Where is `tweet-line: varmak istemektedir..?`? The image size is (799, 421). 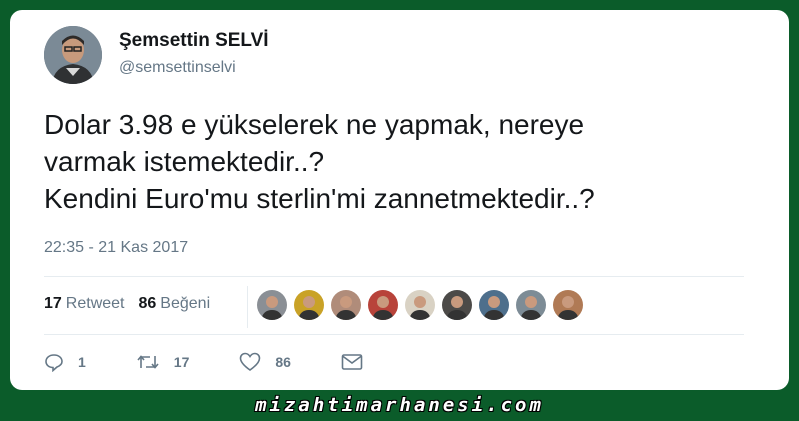 tweet-line: varmak istemektedir..? is located at coordinates (184, 161).